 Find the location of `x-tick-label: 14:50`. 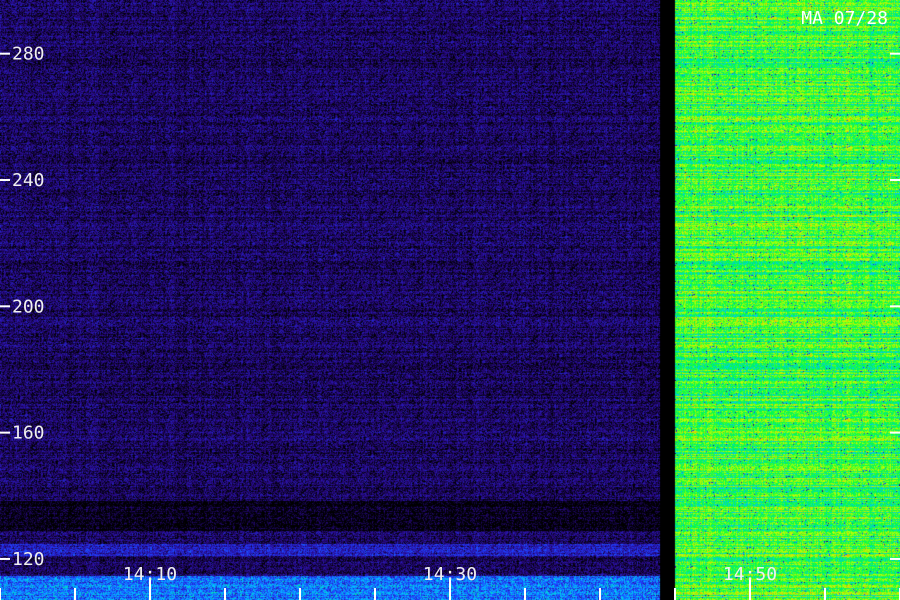

x-tick-label: 14:50 is located at coordinates (750, 574).